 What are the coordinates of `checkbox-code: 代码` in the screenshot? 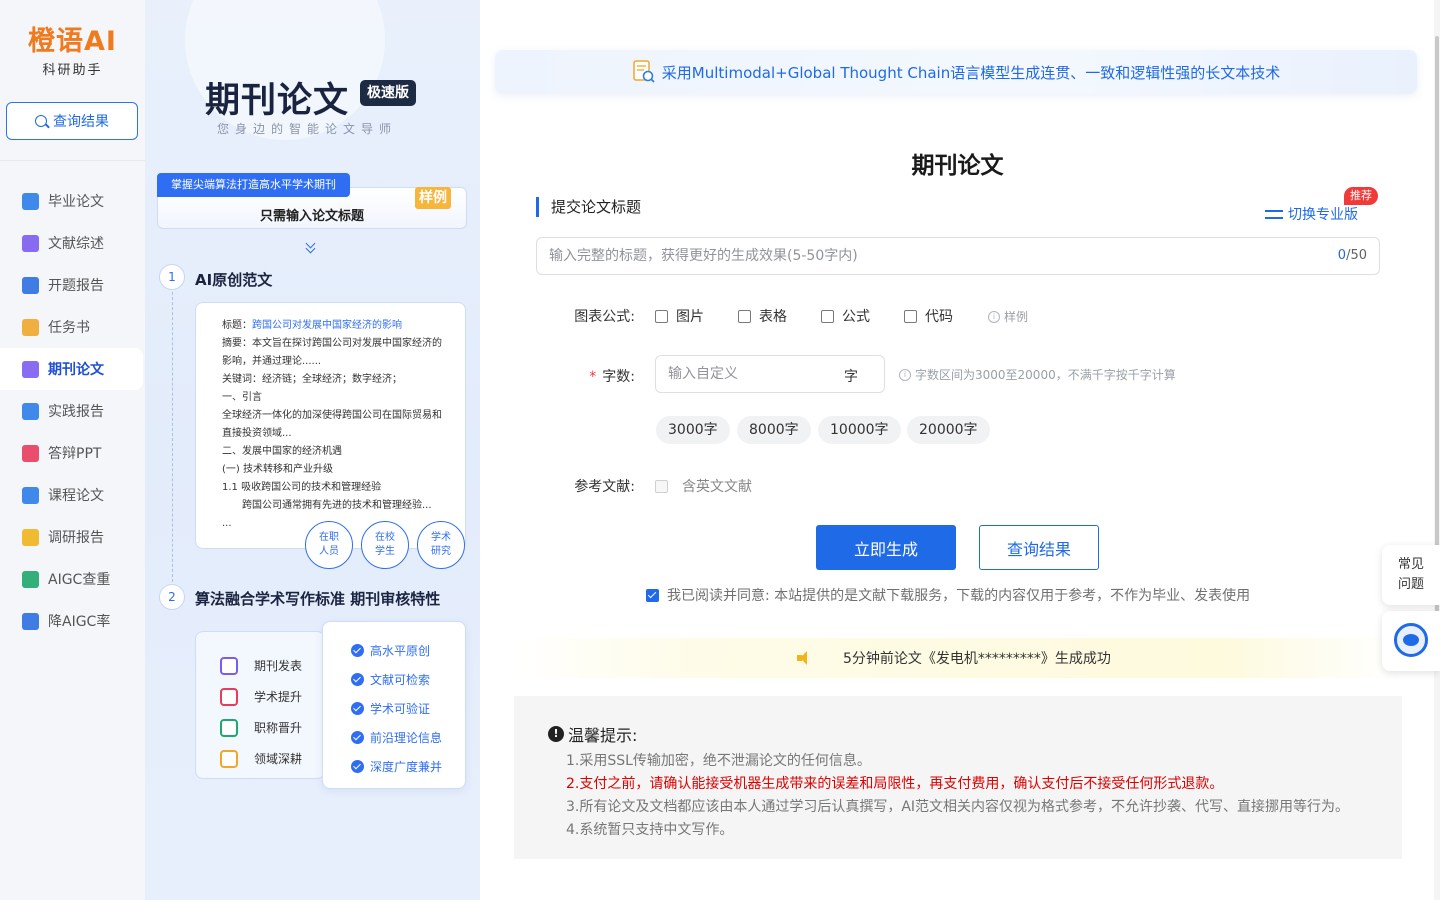 It's located at (928, 316).